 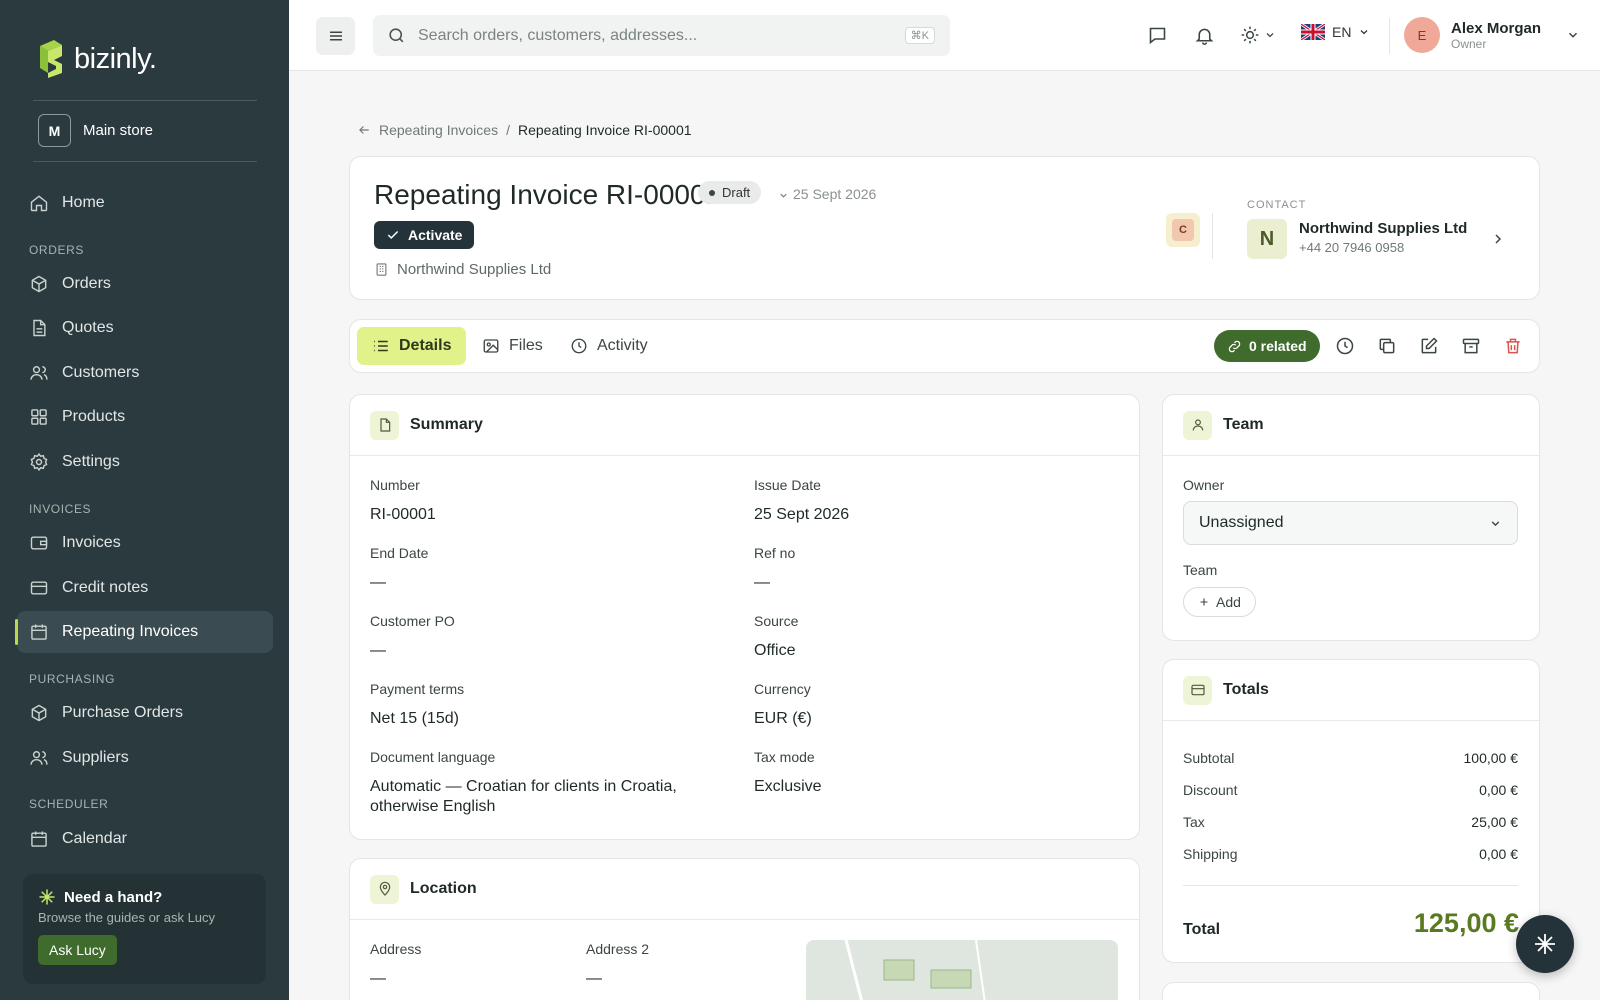 I want to click on bell-icon, so click(x=1204, y=35).